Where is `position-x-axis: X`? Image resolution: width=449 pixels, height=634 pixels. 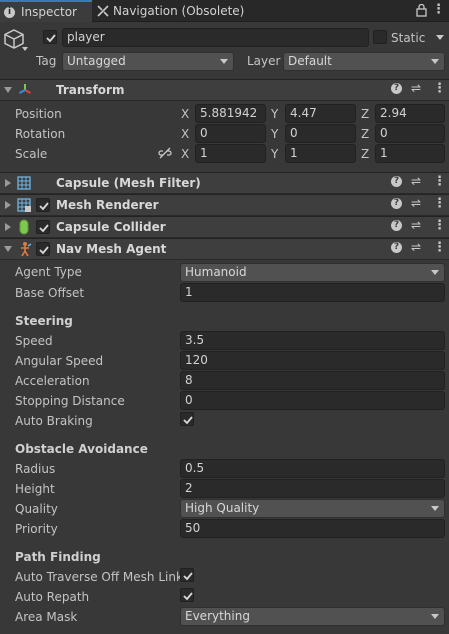
position-x-axis: X is located at coordinates (185, 114).